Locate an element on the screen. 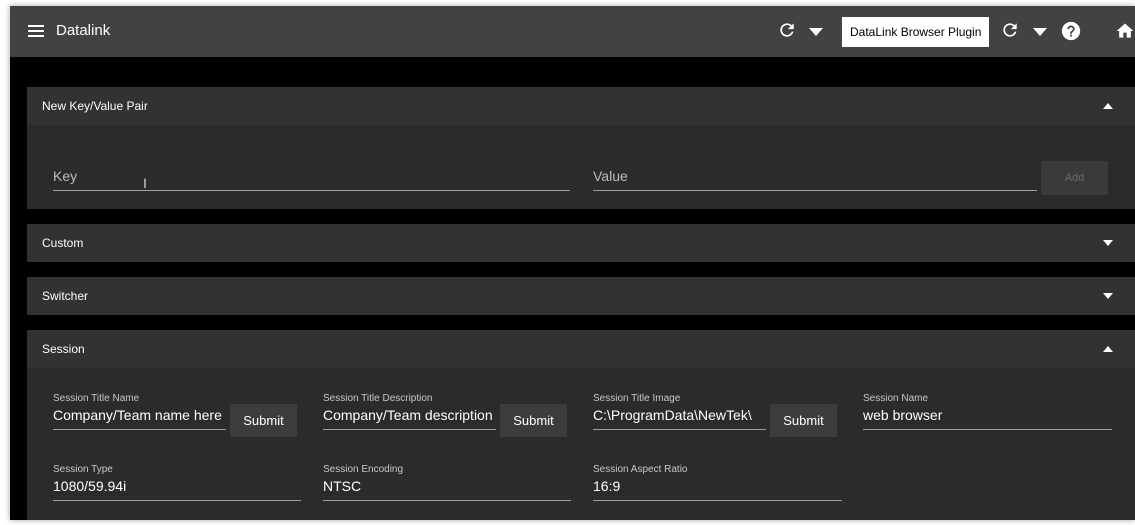 The width and height of the screenshot is (1135, 525). panel-header-switcher: Switcher is located at coordinates (581, 296).